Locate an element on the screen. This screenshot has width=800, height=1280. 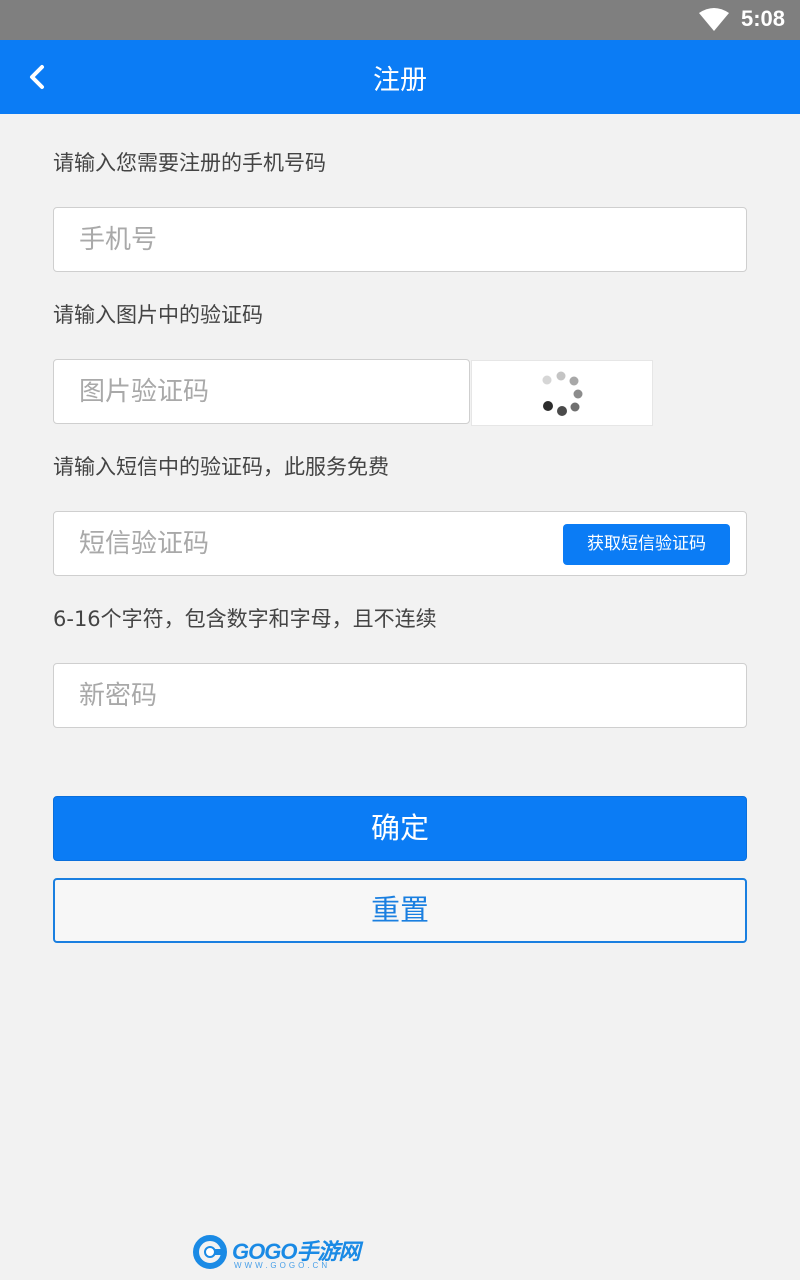
captcha-field is located at coordinates (261, 391).